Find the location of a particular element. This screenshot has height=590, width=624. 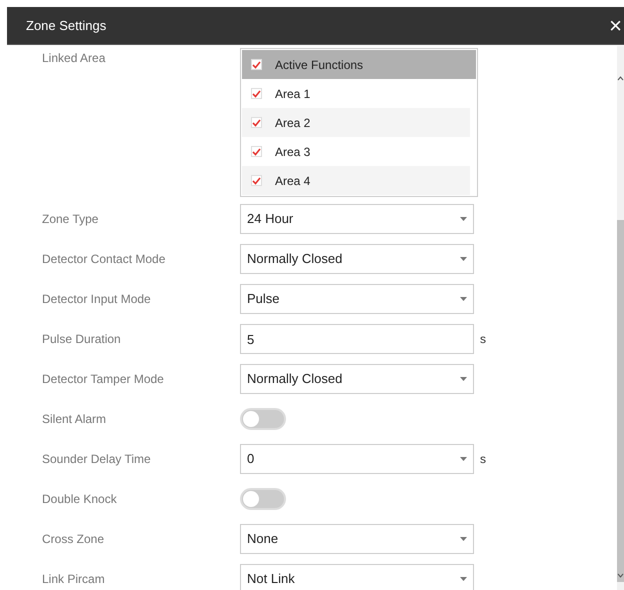

dialog-title: Zone Settings is located at coordinates (66, 25).